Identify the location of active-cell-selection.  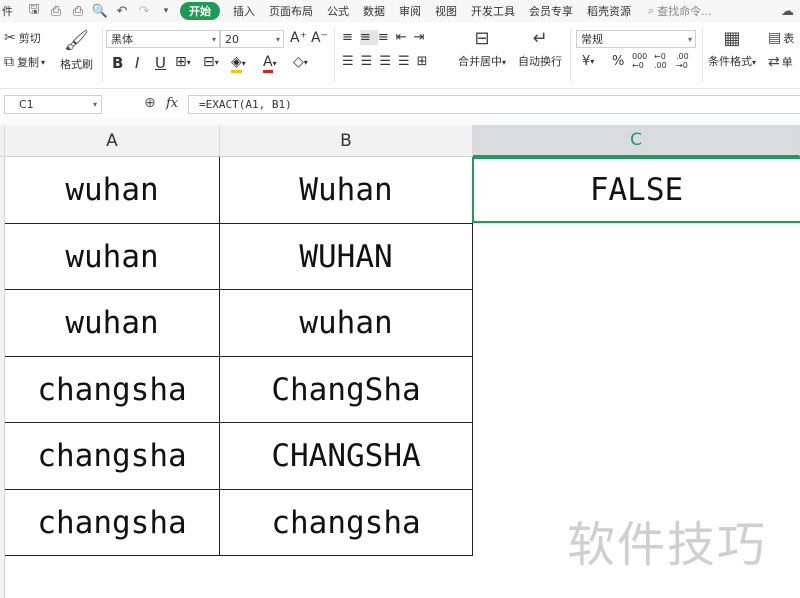
(636, 190).